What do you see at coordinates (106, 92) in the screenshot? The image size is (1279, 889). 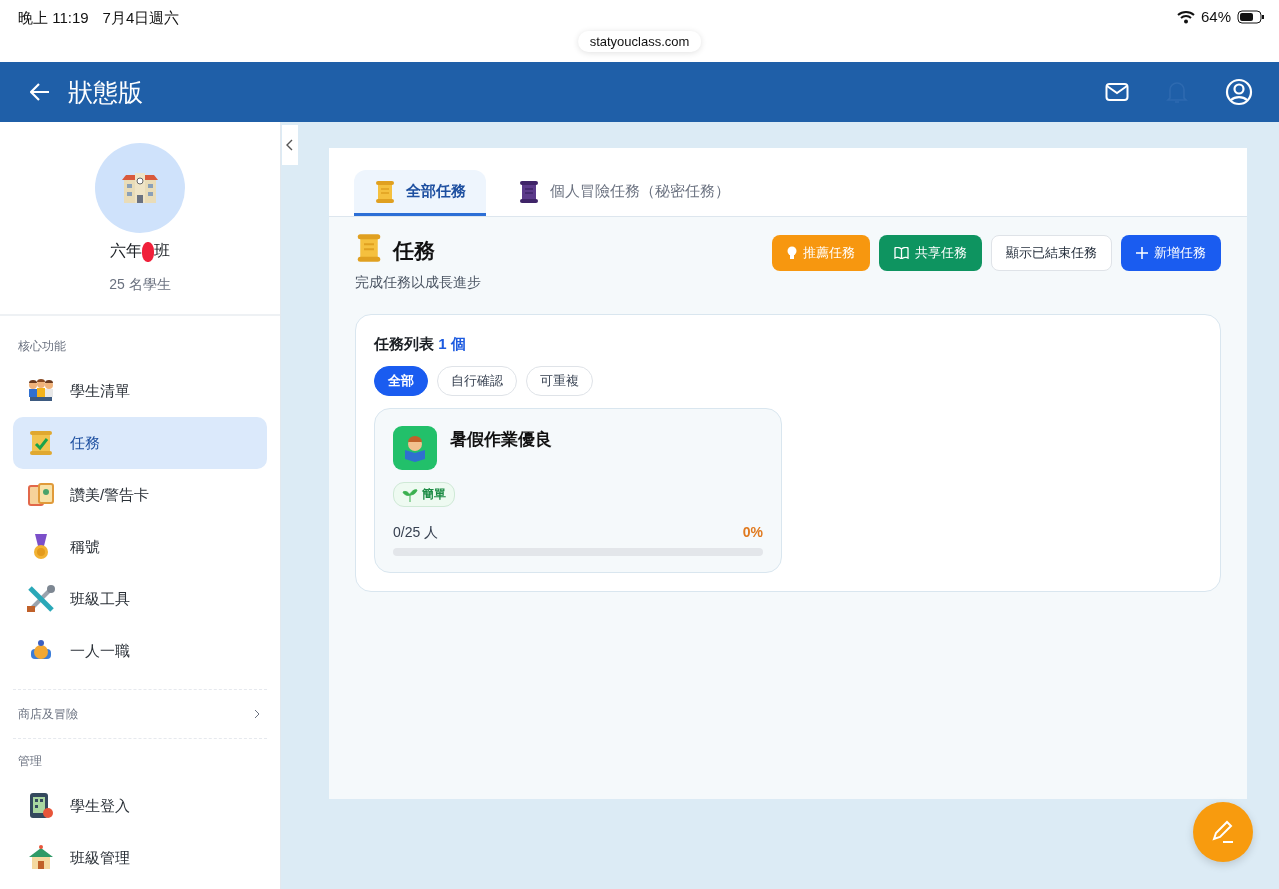 I see `page-title: 狀態版` at bounding box center [106, 92].